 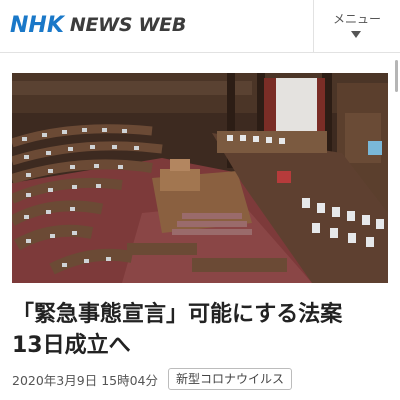 I want to click on chevron-down-icon, so click(x=356, y=34).